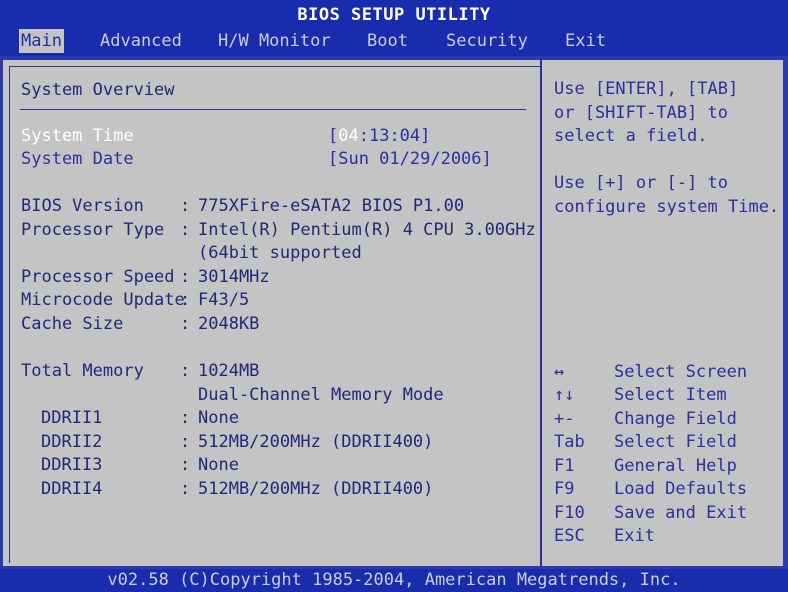 The width and height of the screenshot is (788, 592). Describe the element at coordinates (564, 419) in the screenshot. I see `key-plus-minus: +-` at that location.